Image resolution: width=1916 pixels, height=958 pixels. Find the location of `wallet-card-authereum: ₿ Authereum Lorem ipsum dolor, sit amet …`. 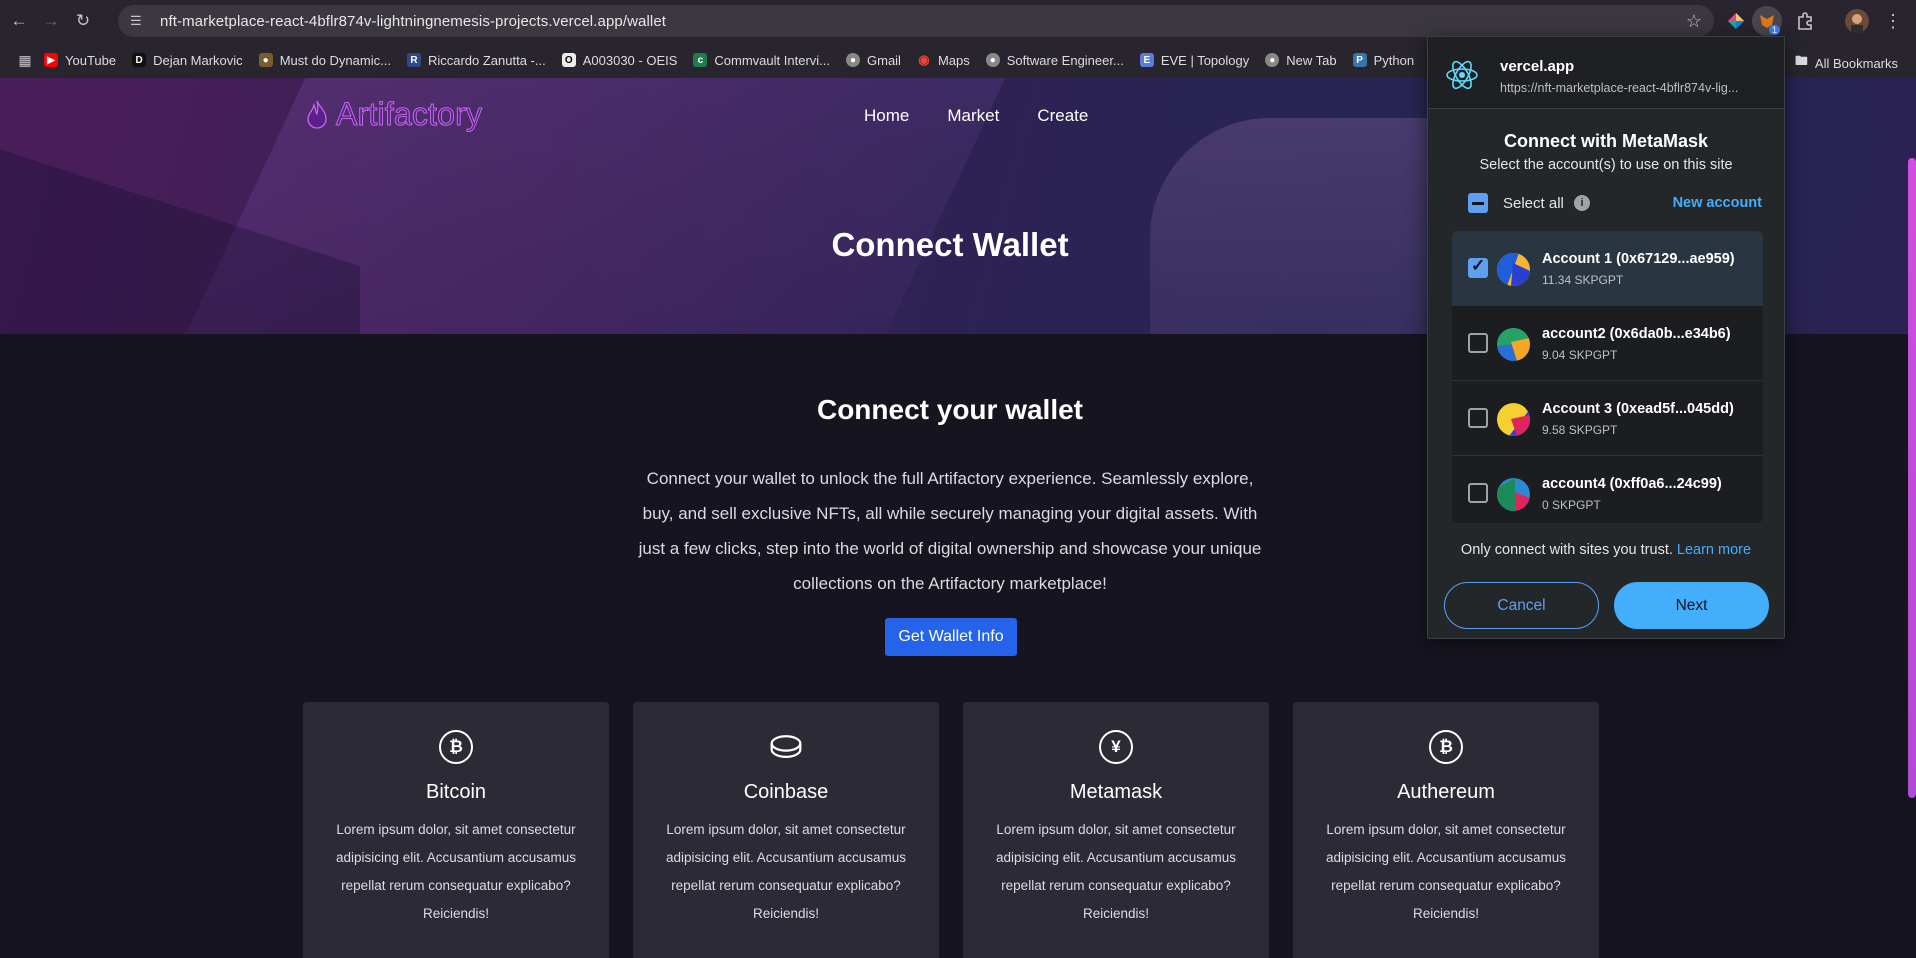

wallet-card-authereum: ₿ Authereum Lorem ipsum dolor, sit amet … is located at coordinates (1446, 830).